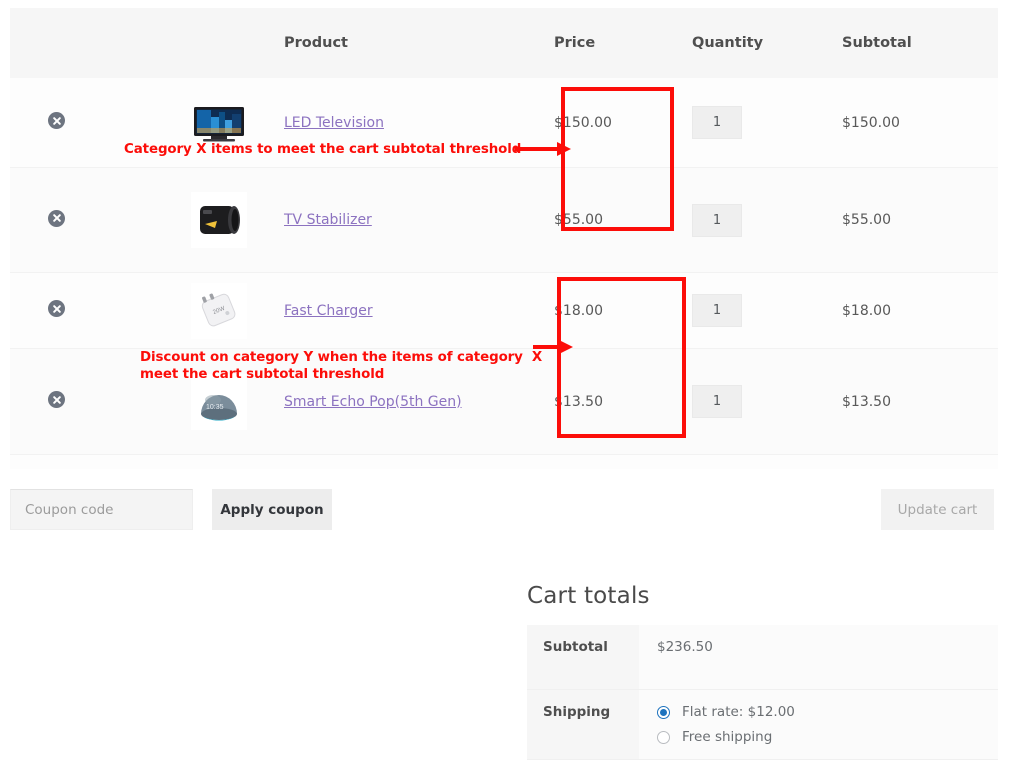  I want to click on cell-subtotal: $18.00, so click(920, 310).